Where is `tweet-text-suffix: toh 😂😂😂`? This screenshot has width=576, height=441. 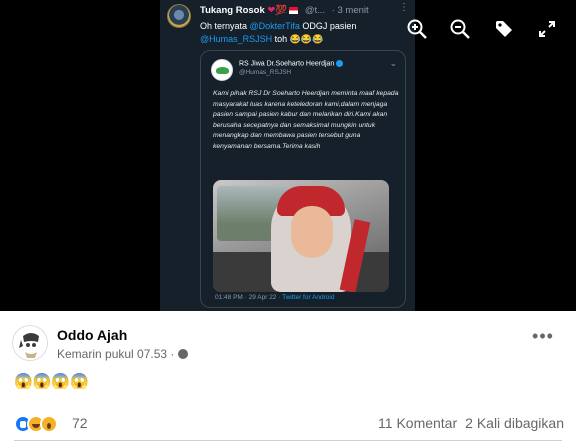 tweet-text-suffix: toh 😂😂😂 is located at coordinates (298, 39).